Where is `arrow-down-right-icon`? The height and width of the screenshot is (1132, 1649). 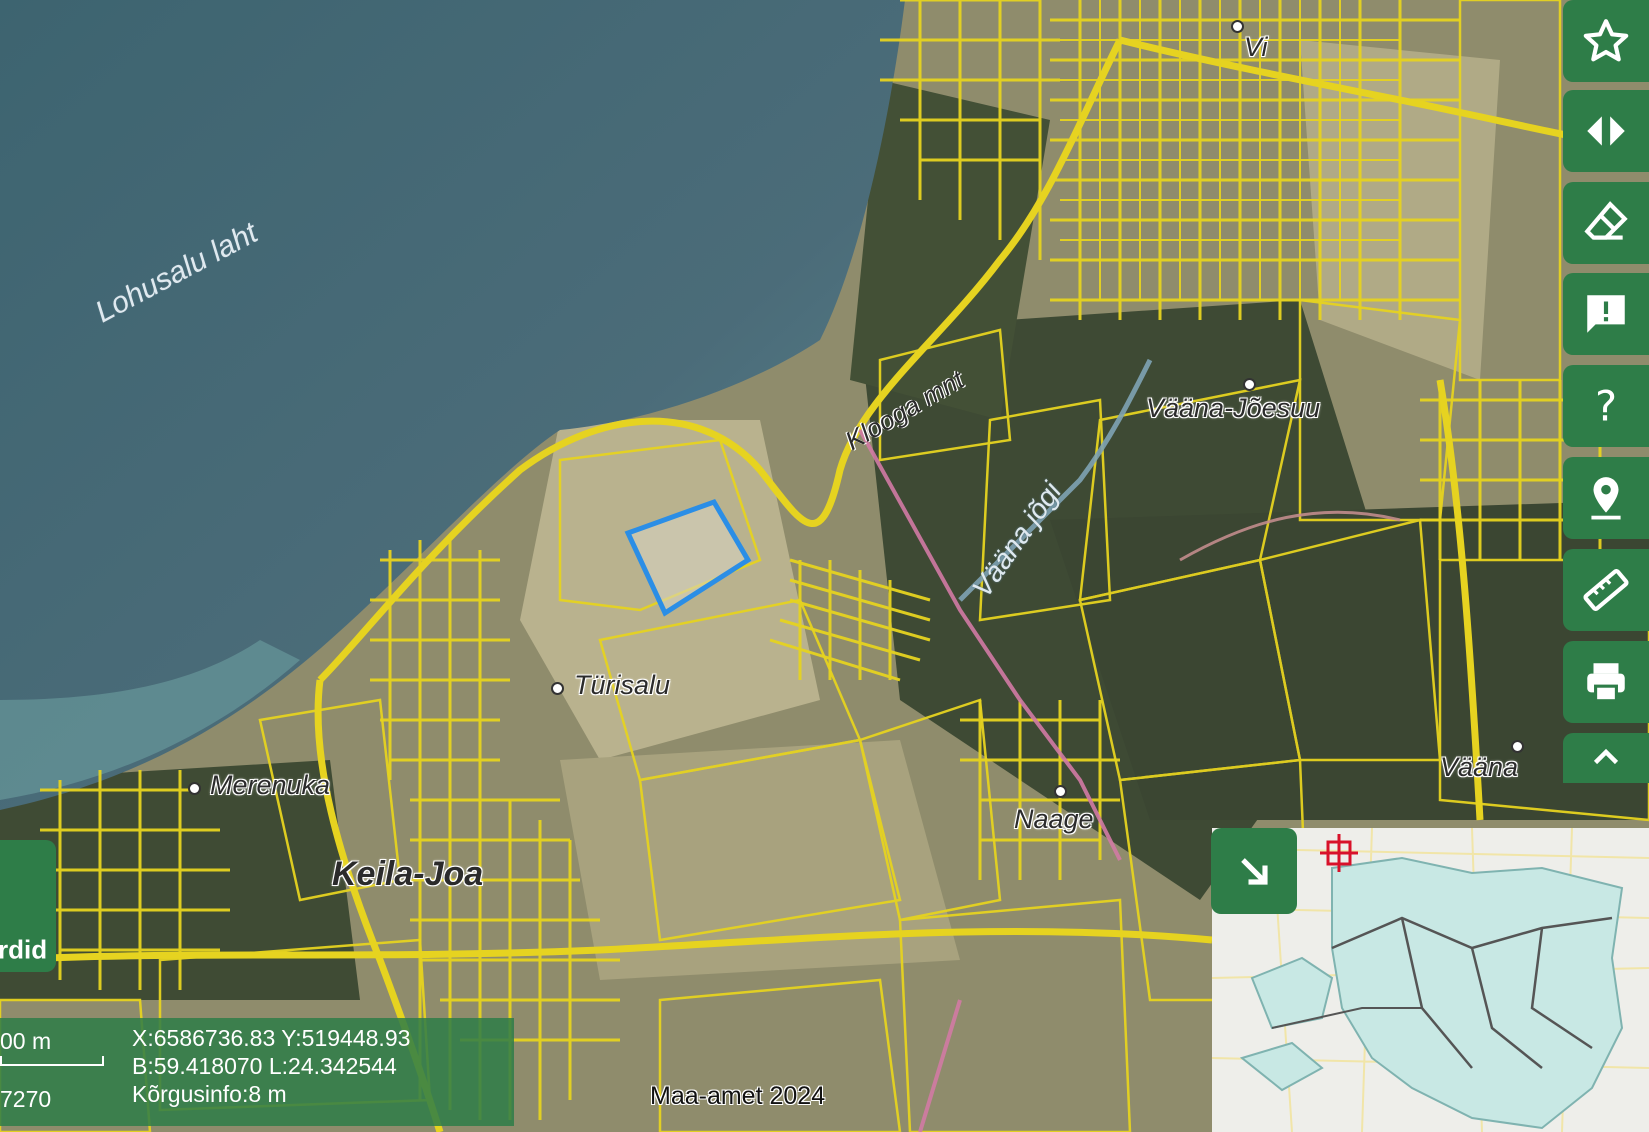 arrow-down-right-icon is located at coordinates (1254, 871).